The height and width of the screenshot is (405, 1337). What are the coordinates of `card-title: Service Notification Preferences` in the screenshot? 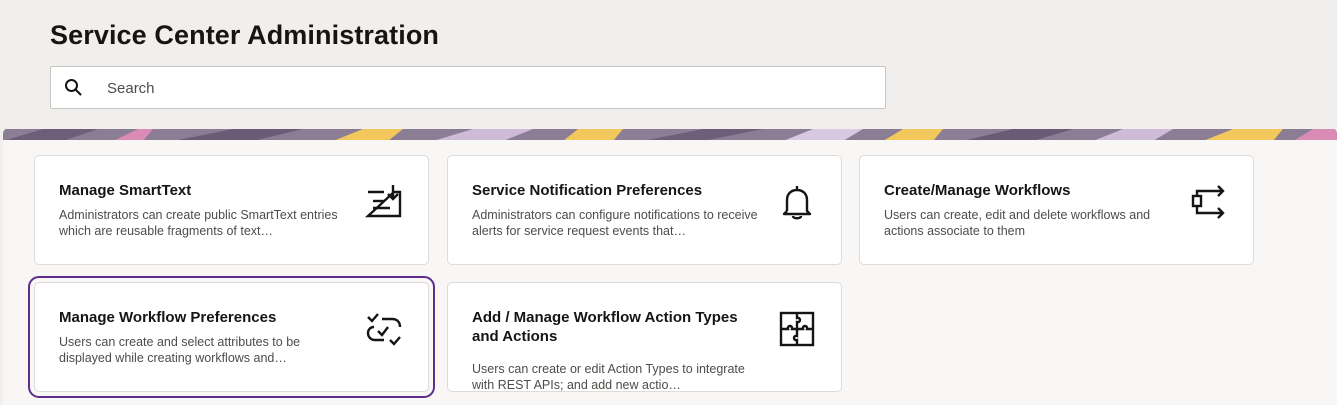 It's located at (587, 190).